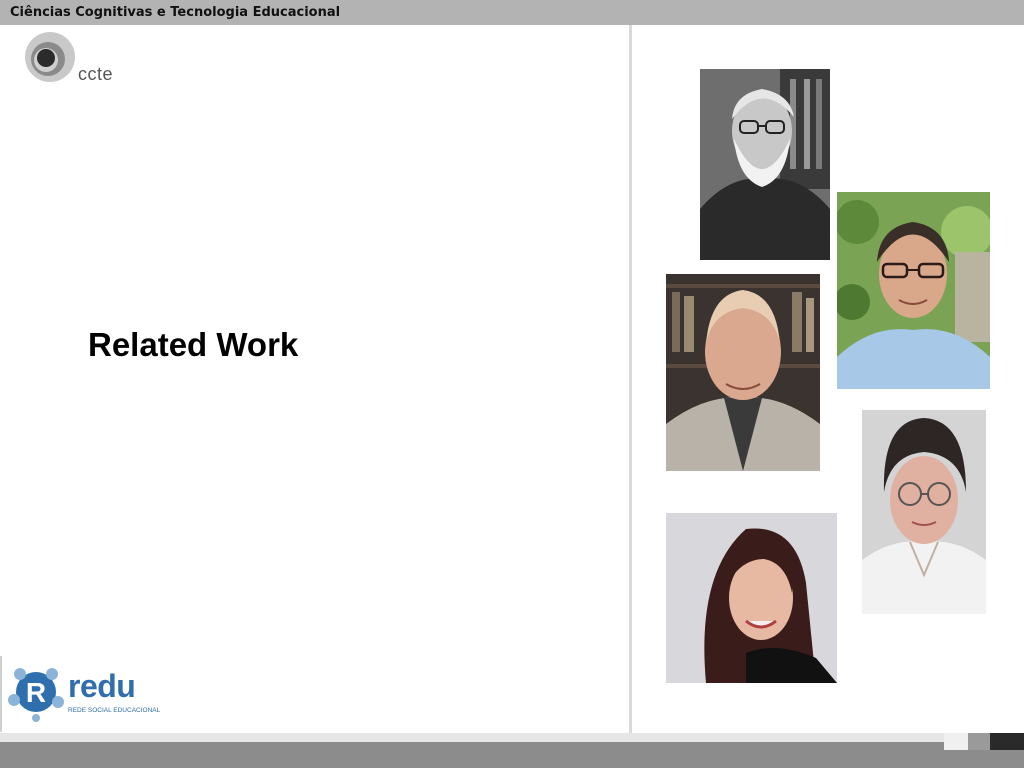  I want to click on redu-logo-word: redu, so click(102, 686).